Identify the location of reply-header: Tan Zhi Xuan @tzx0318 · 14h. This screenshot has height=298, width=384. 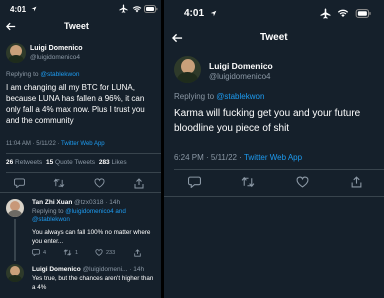
(76, 202).